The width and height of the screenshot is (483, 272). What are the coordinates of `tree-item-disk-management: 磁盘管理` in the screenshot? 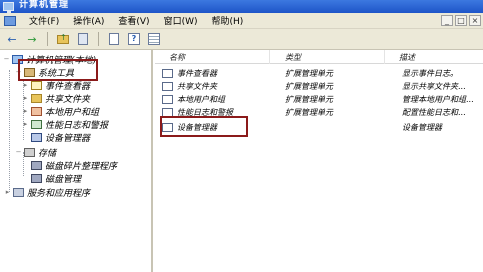 It's located at (56, 178).